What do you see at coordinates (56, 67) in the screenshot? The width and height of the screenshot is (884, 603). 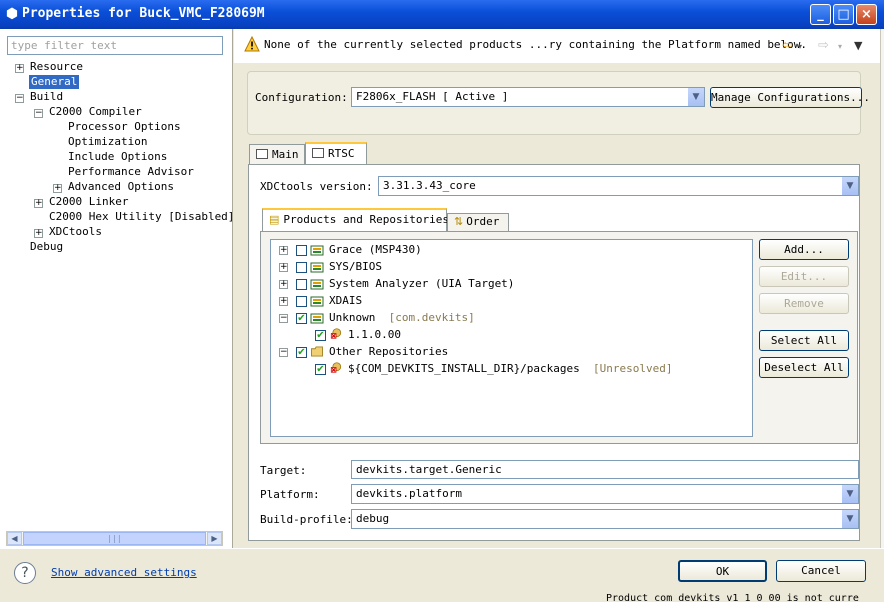 I see `tree-item-resource: Resource` at bounding box center [56, 67].